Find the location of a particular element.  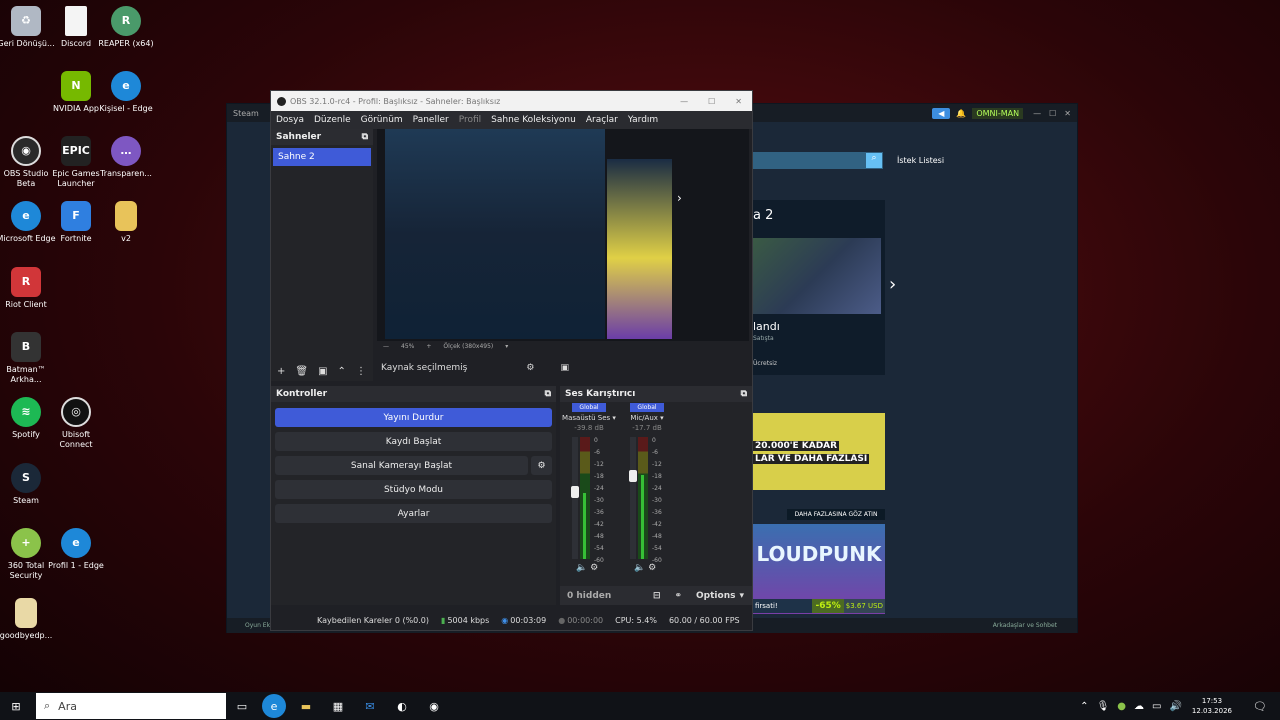

desktop-icon-reaper: R REAPER (x64) is located at coordinates (126, 27).